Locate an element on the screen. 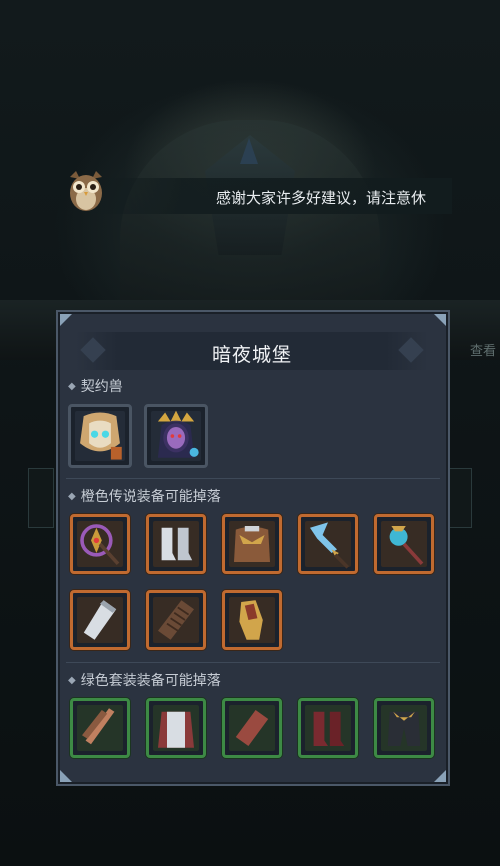 Image resolution: width=500 pixels, height=866 pixels. white-bracer-icon is located at coordinates (100, 620).